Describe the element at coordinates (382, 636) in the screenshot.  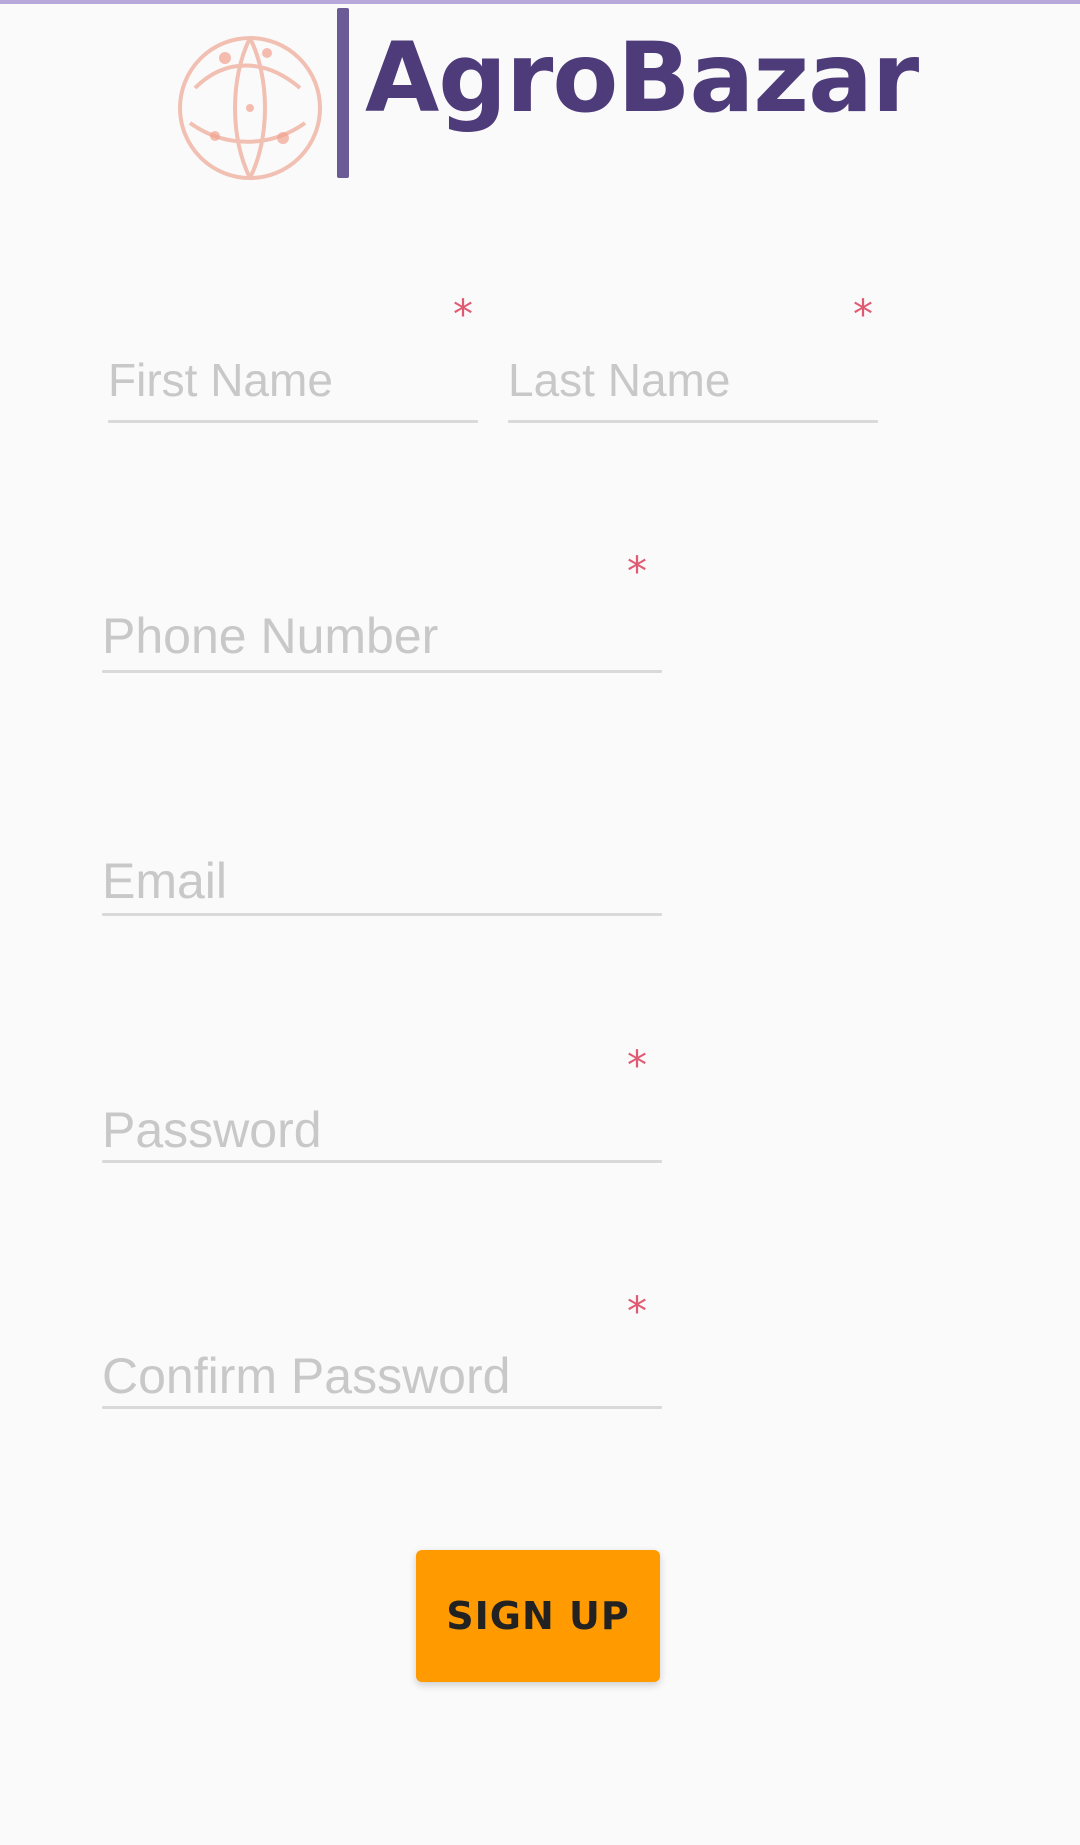
I see `phone-number-input` at that location.